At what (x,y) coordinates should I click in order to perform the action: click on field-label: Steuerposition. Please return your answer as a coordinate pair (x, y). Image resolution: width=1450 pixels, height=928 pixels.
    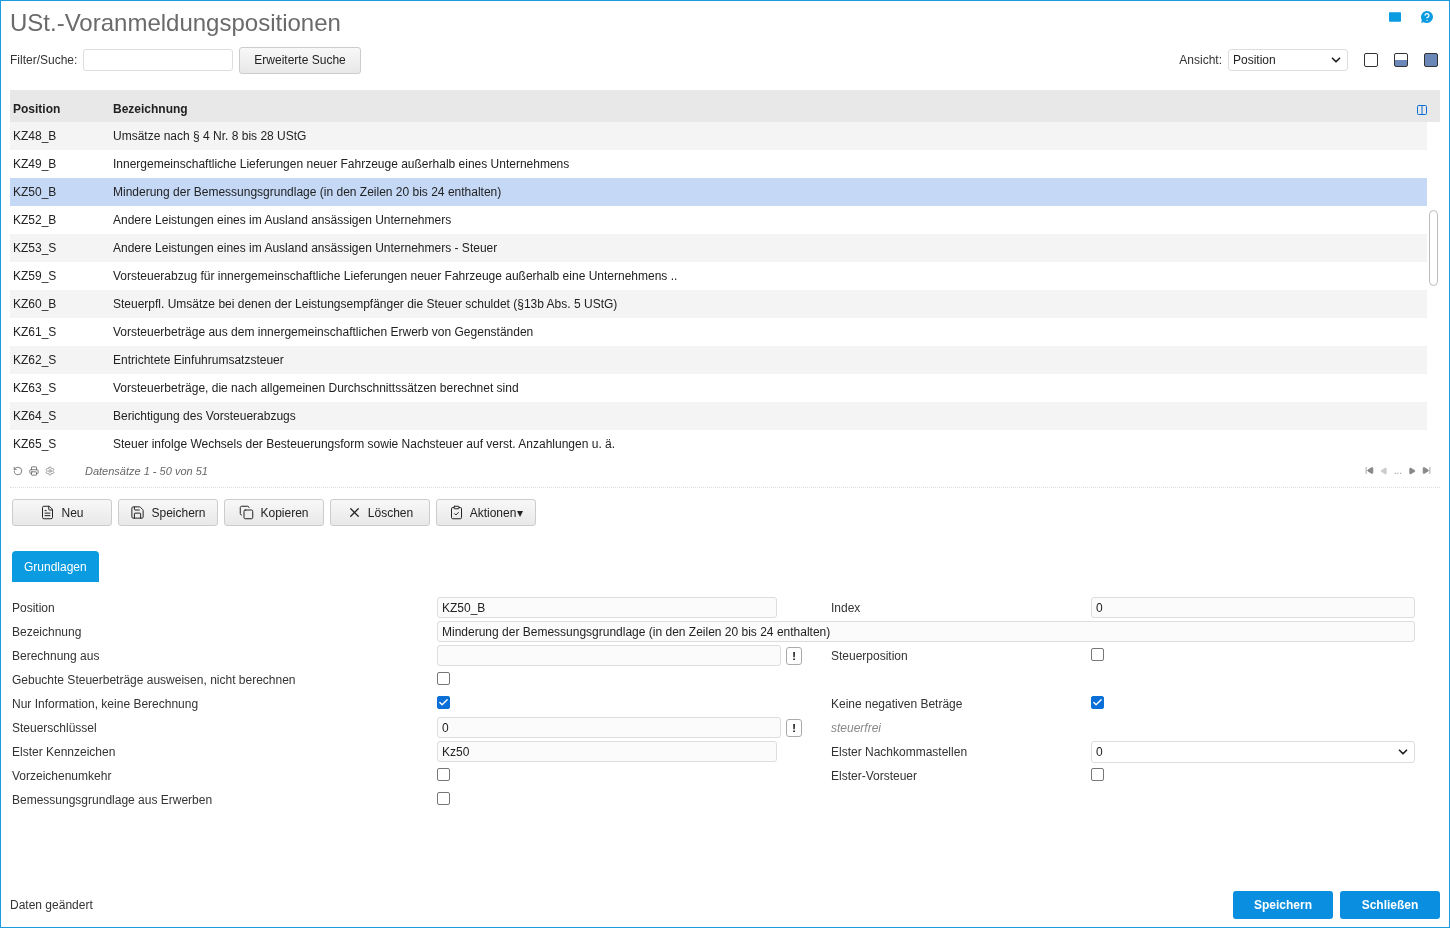
    Looking at the image, I should click on (870, 655).